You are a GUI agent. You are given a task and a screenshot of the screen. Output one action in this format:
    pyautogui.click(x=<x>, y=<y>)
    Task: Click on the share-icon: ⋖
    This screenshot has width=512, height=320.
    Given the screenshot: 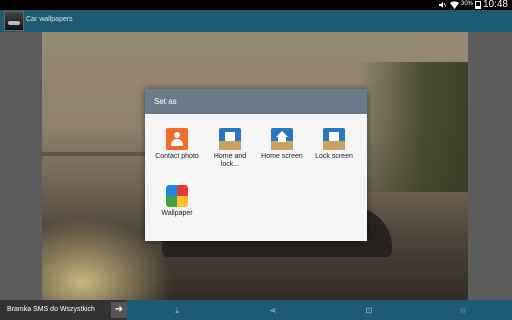 What is the action you would take?
    pyautogui.click(x=273, y=310)
    